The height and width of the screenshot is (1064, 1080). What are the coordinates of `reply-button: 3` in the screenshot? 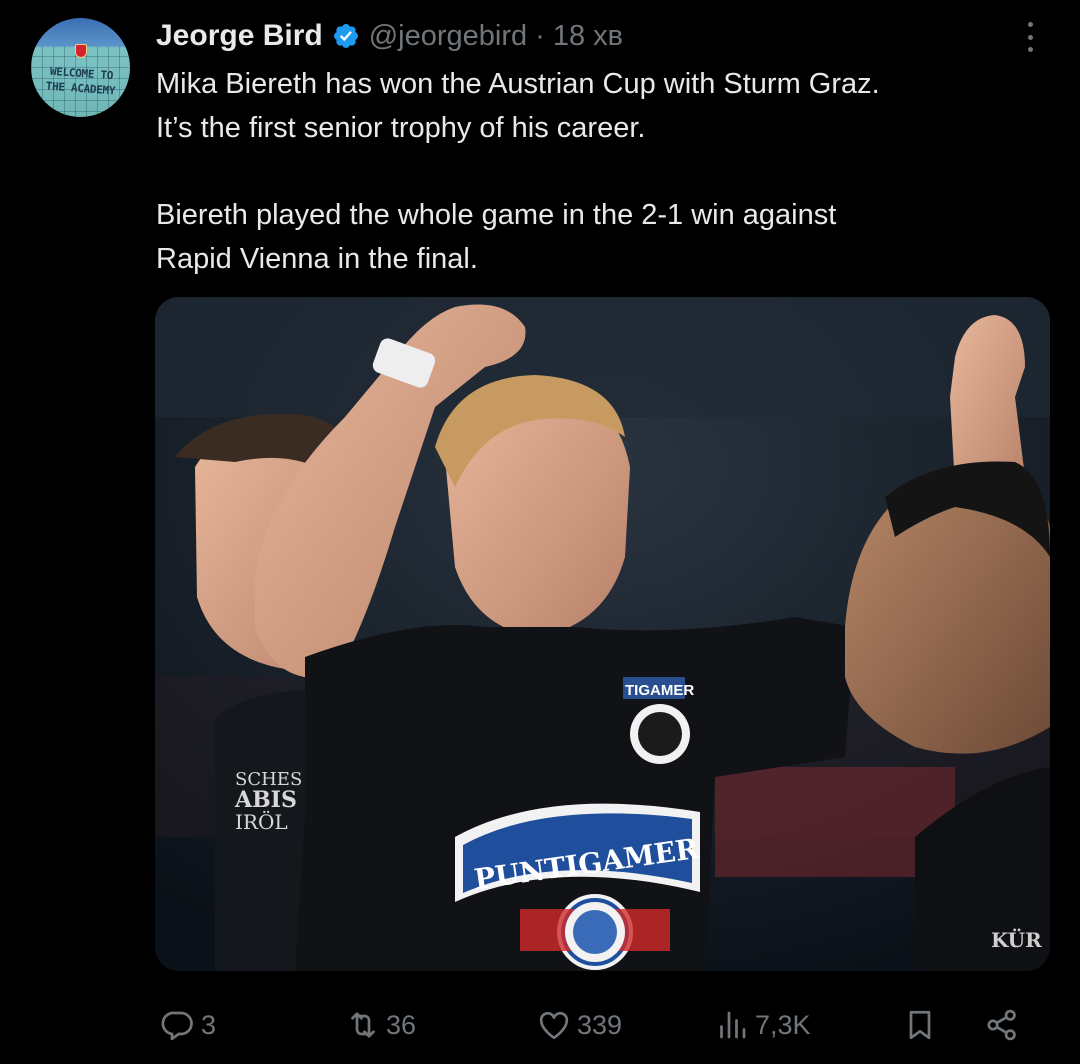 It's located at (188, 1025).